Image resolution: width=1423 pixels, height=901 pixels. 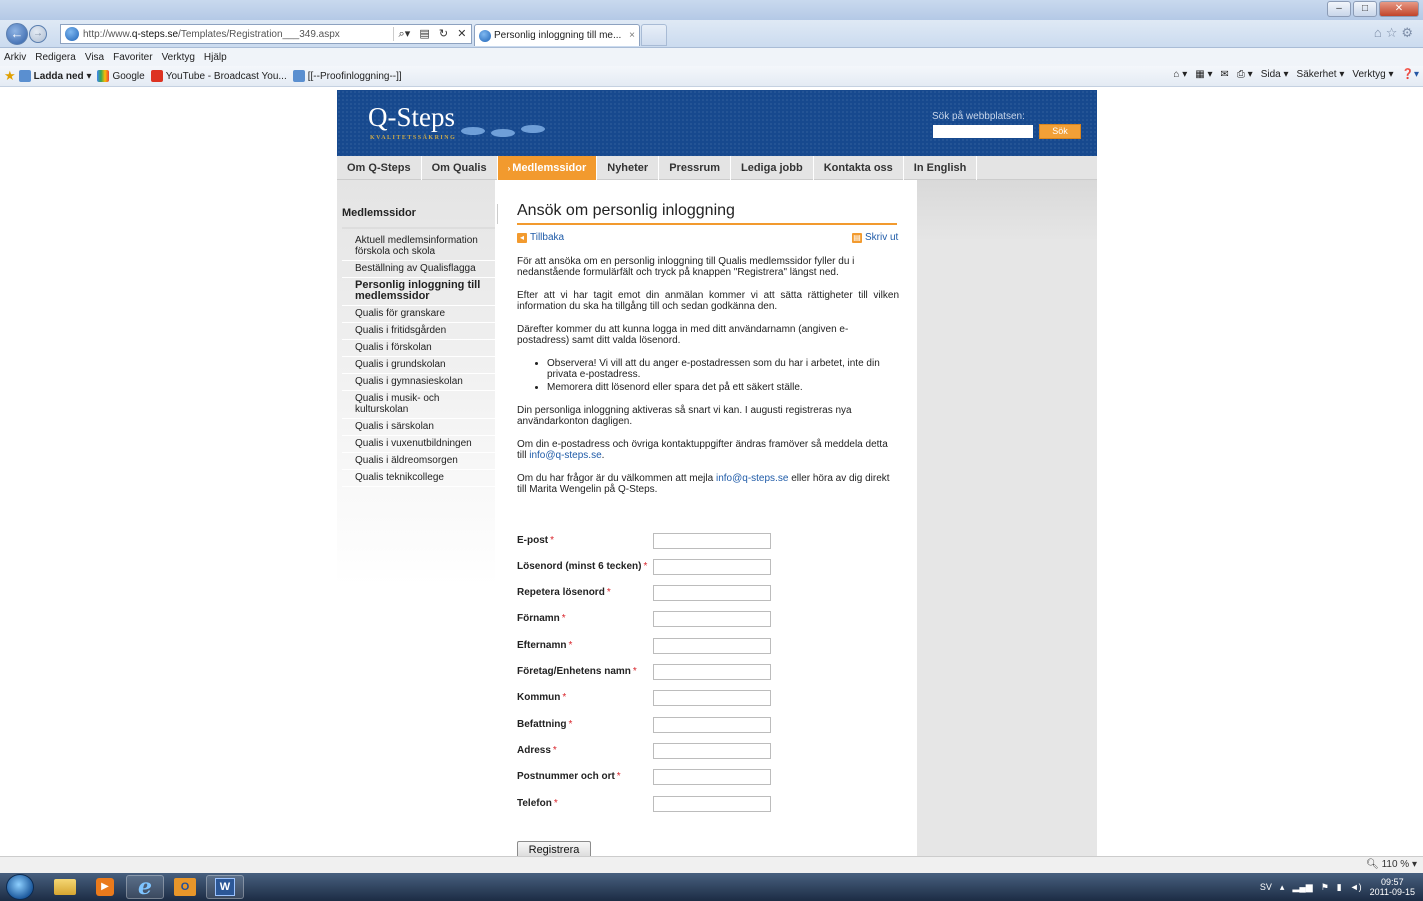 I want to click on flag-icon: ⚑, so click(x=1325, y=887).